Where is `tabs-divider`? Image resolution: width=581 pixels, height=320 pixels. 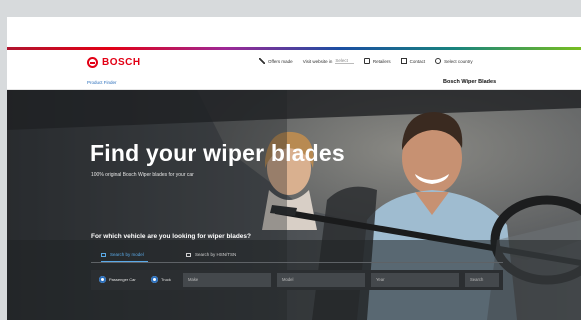 tabs-divider is located at coordinates (297, 262).